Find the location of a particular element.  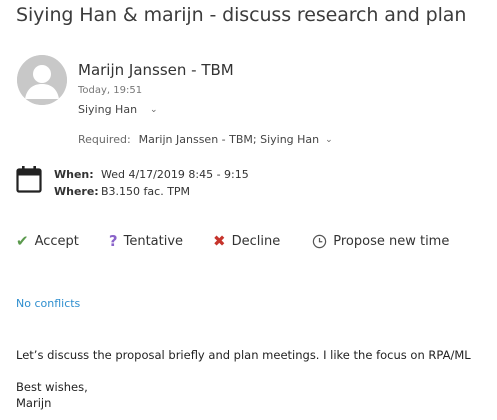

accept-button: ✔ Accept is located at coordinates (47, 241).